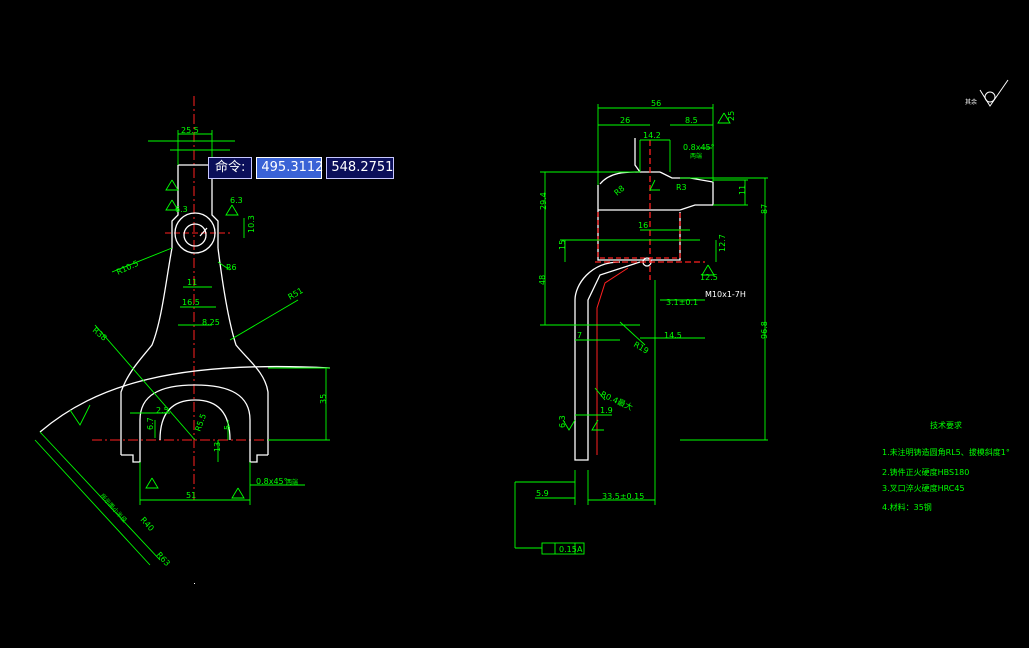 The width and height of the screenshot is (1029, 648). I want to click on dim-text-103: 10.3, so click(251, 224).